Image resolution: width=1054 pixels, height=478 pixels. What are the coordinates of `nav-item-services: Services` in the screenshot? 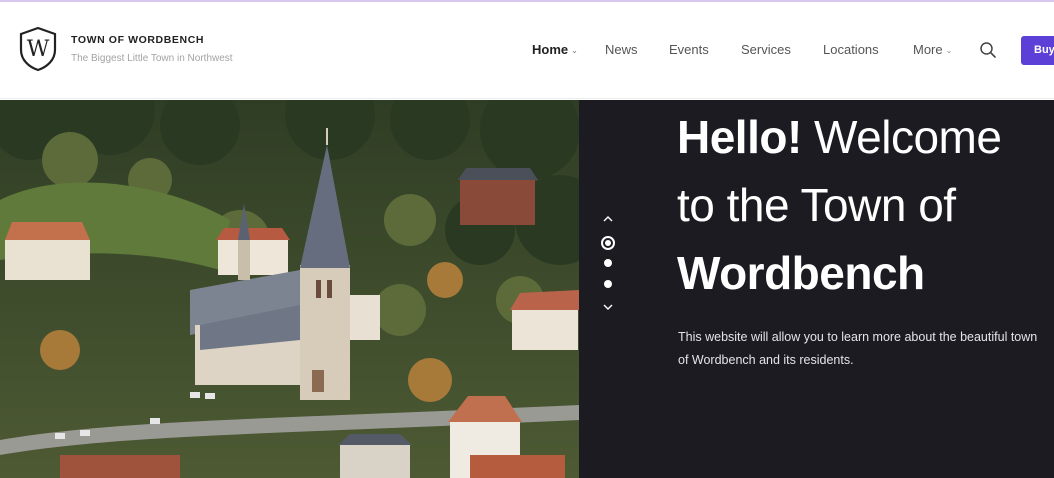 It's located at (766, 49).